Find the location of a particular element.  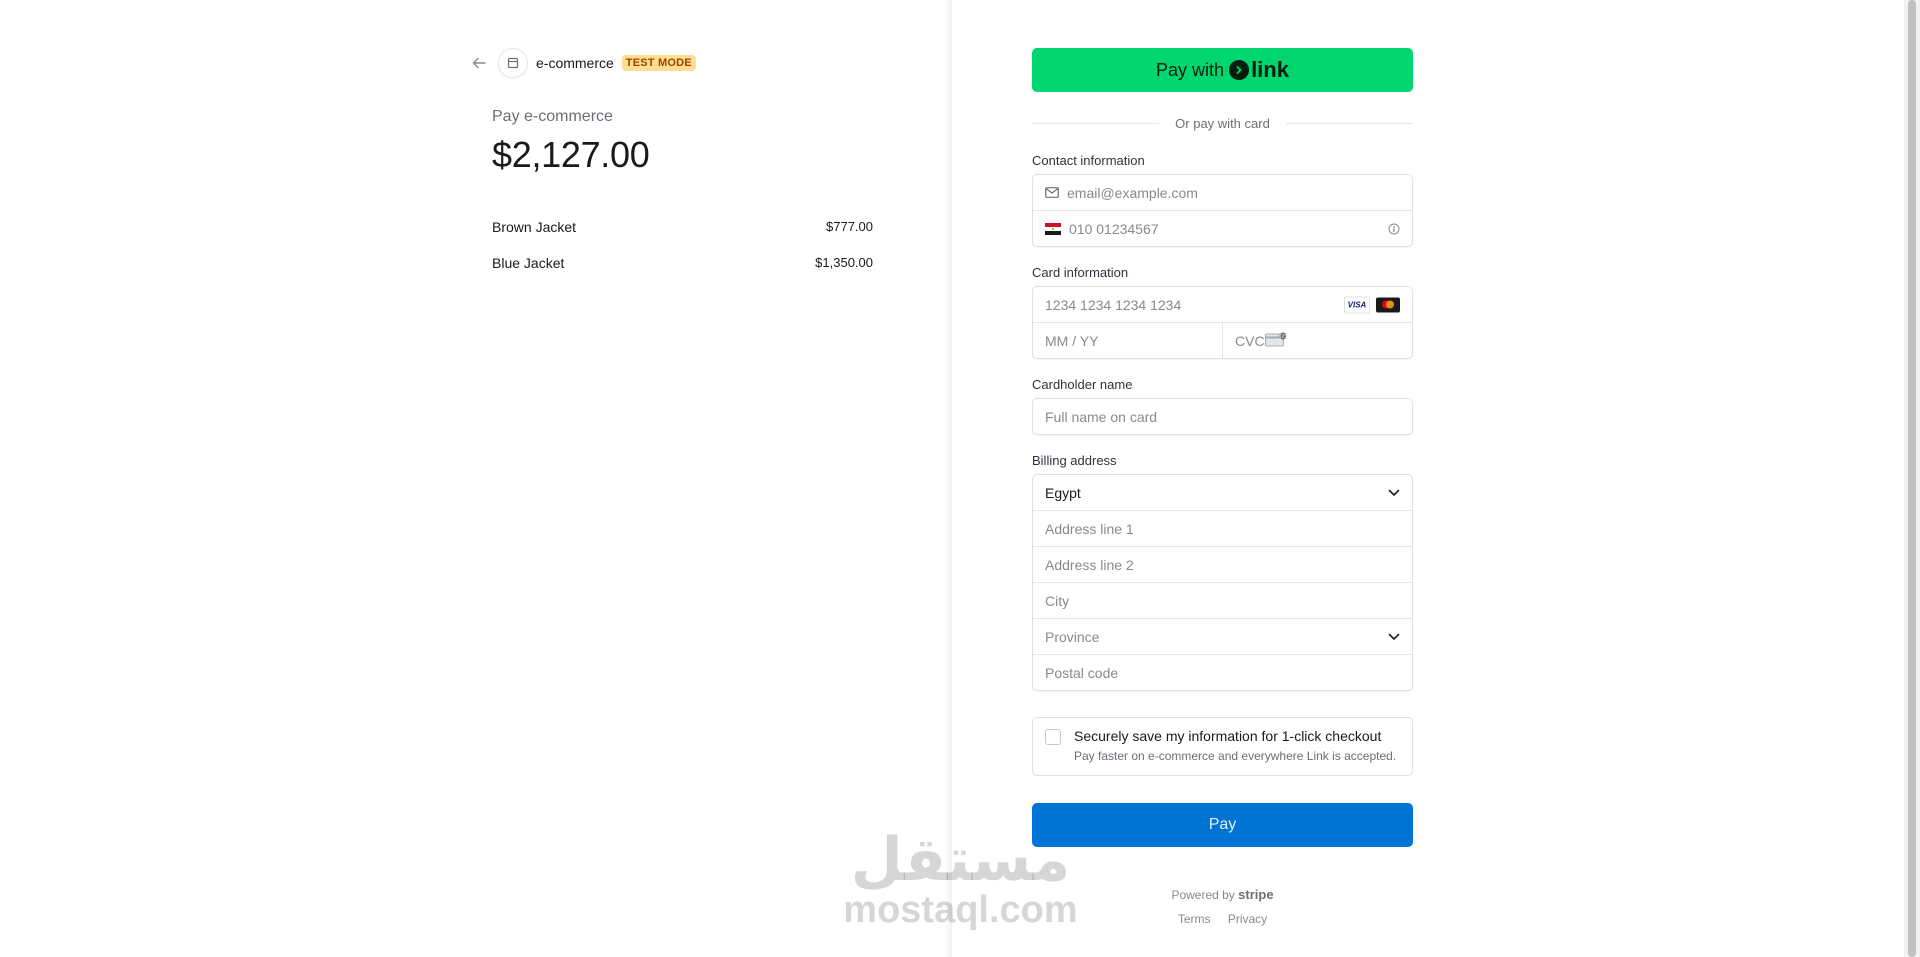

line-item-name: Blue Jacket is located at coordinates (528, 263).